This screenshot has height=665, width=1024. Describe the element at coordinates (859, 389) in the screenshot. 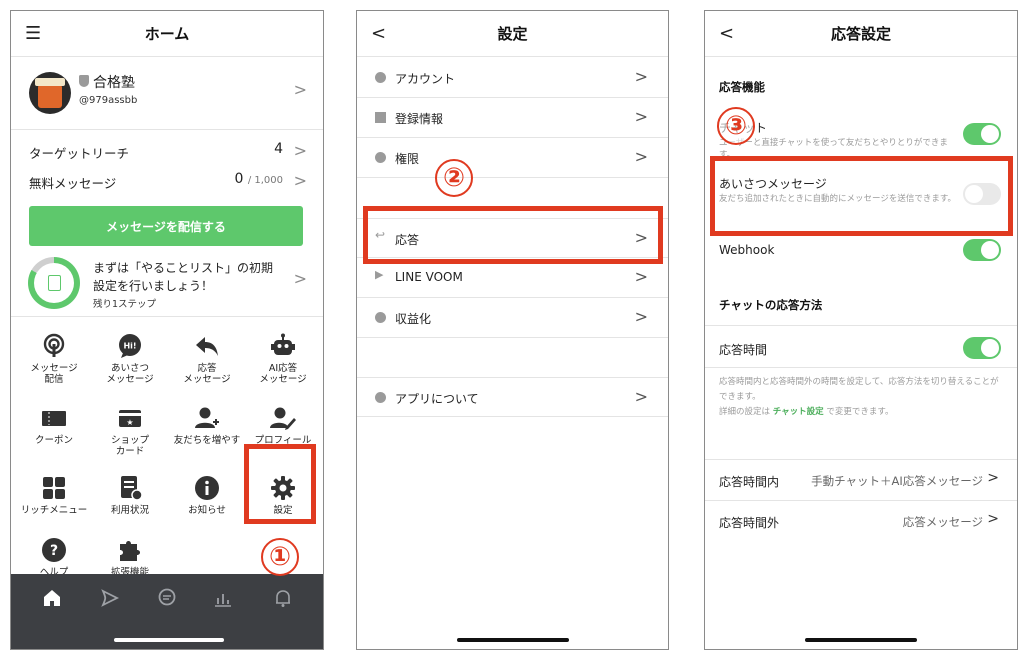

I see `note-text: 応答時間内と応答時間外の時間を設定して、応答方法を切り替えることができます。` at that location.